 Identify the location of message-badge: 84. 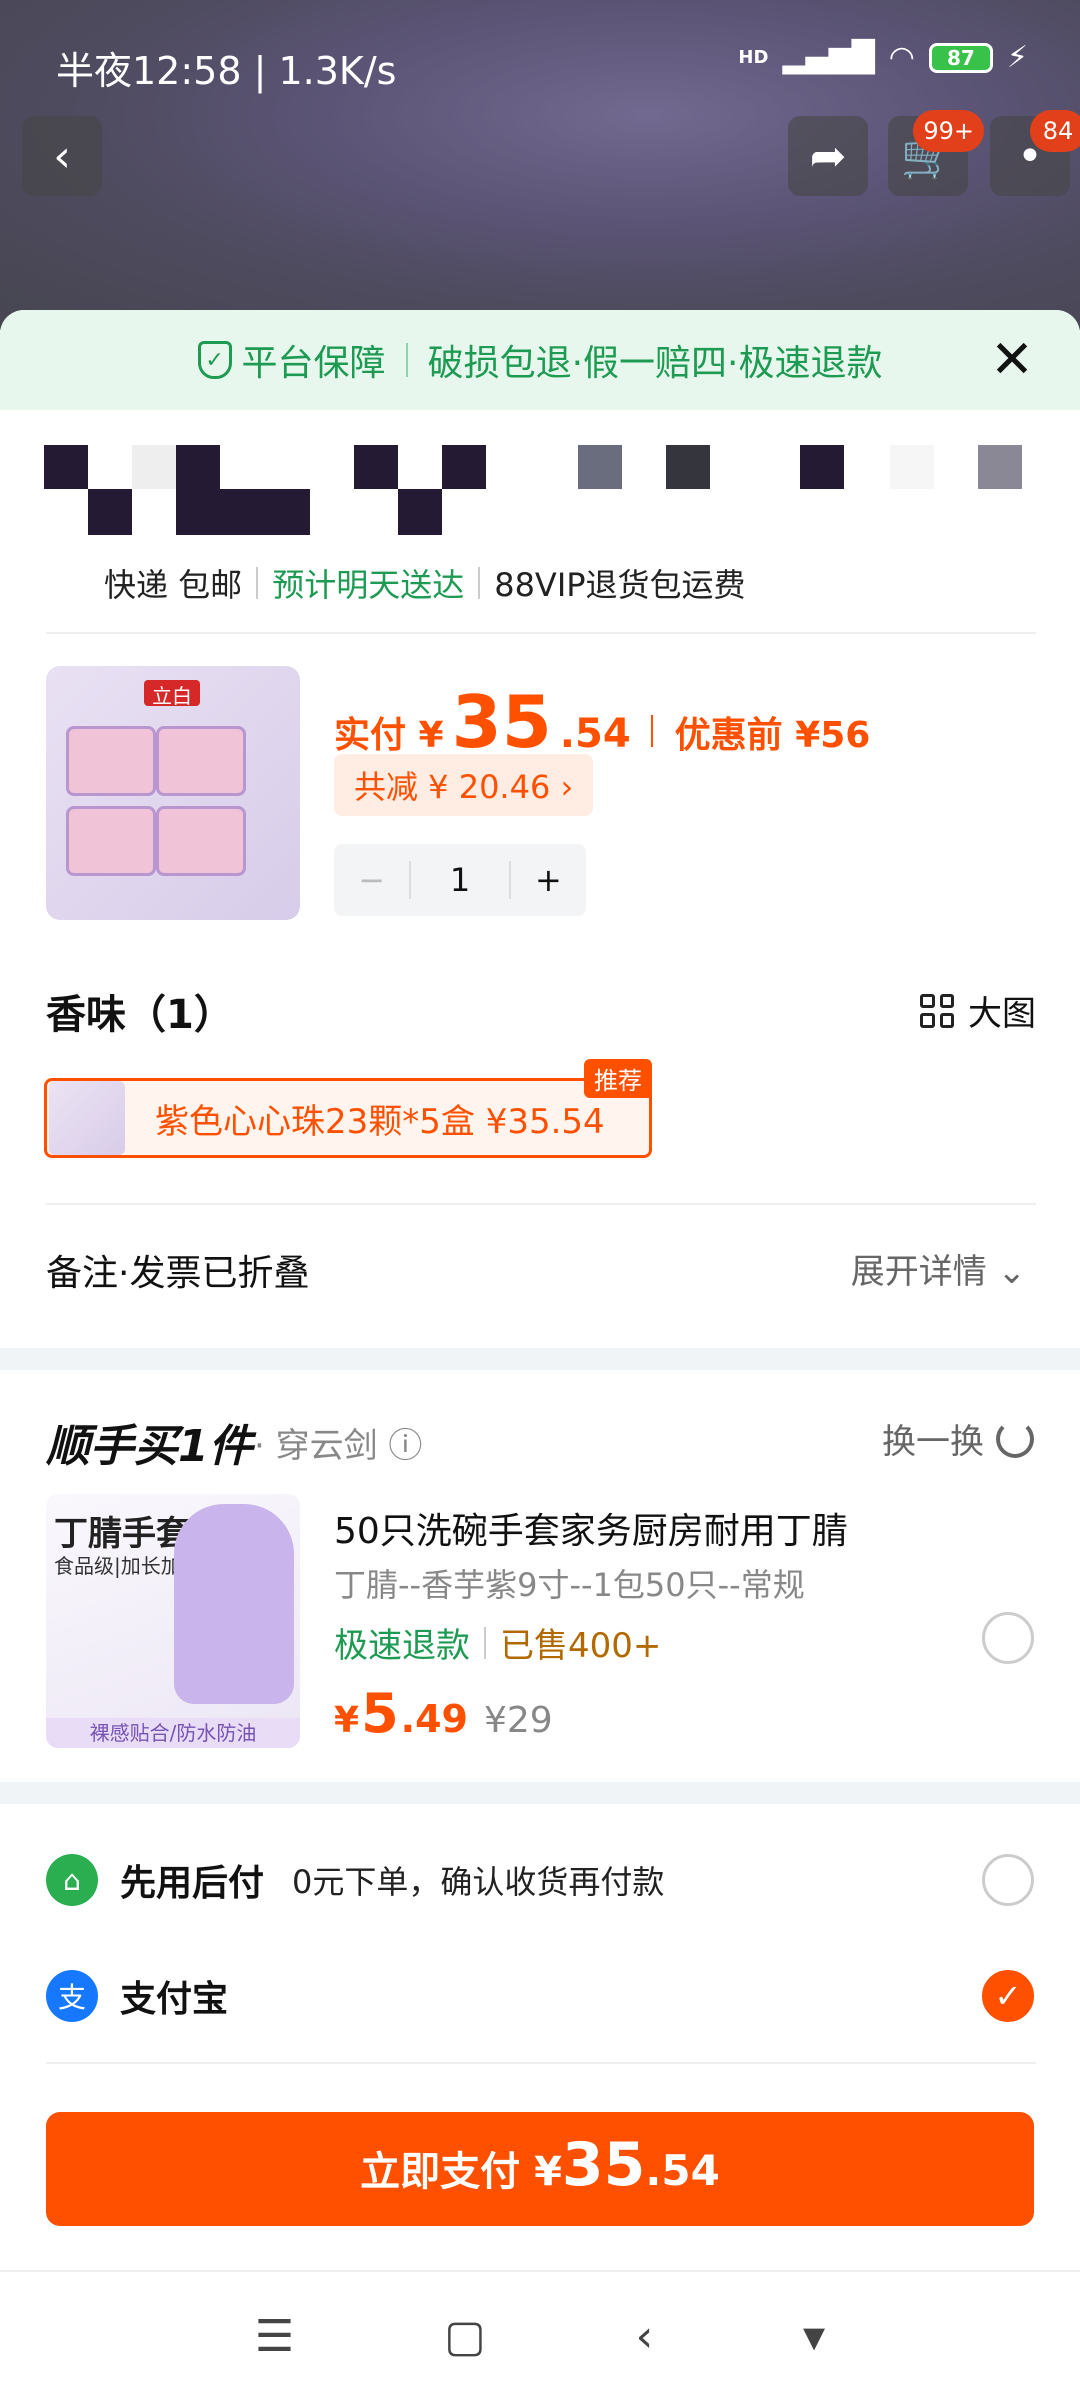
(1055, 131).